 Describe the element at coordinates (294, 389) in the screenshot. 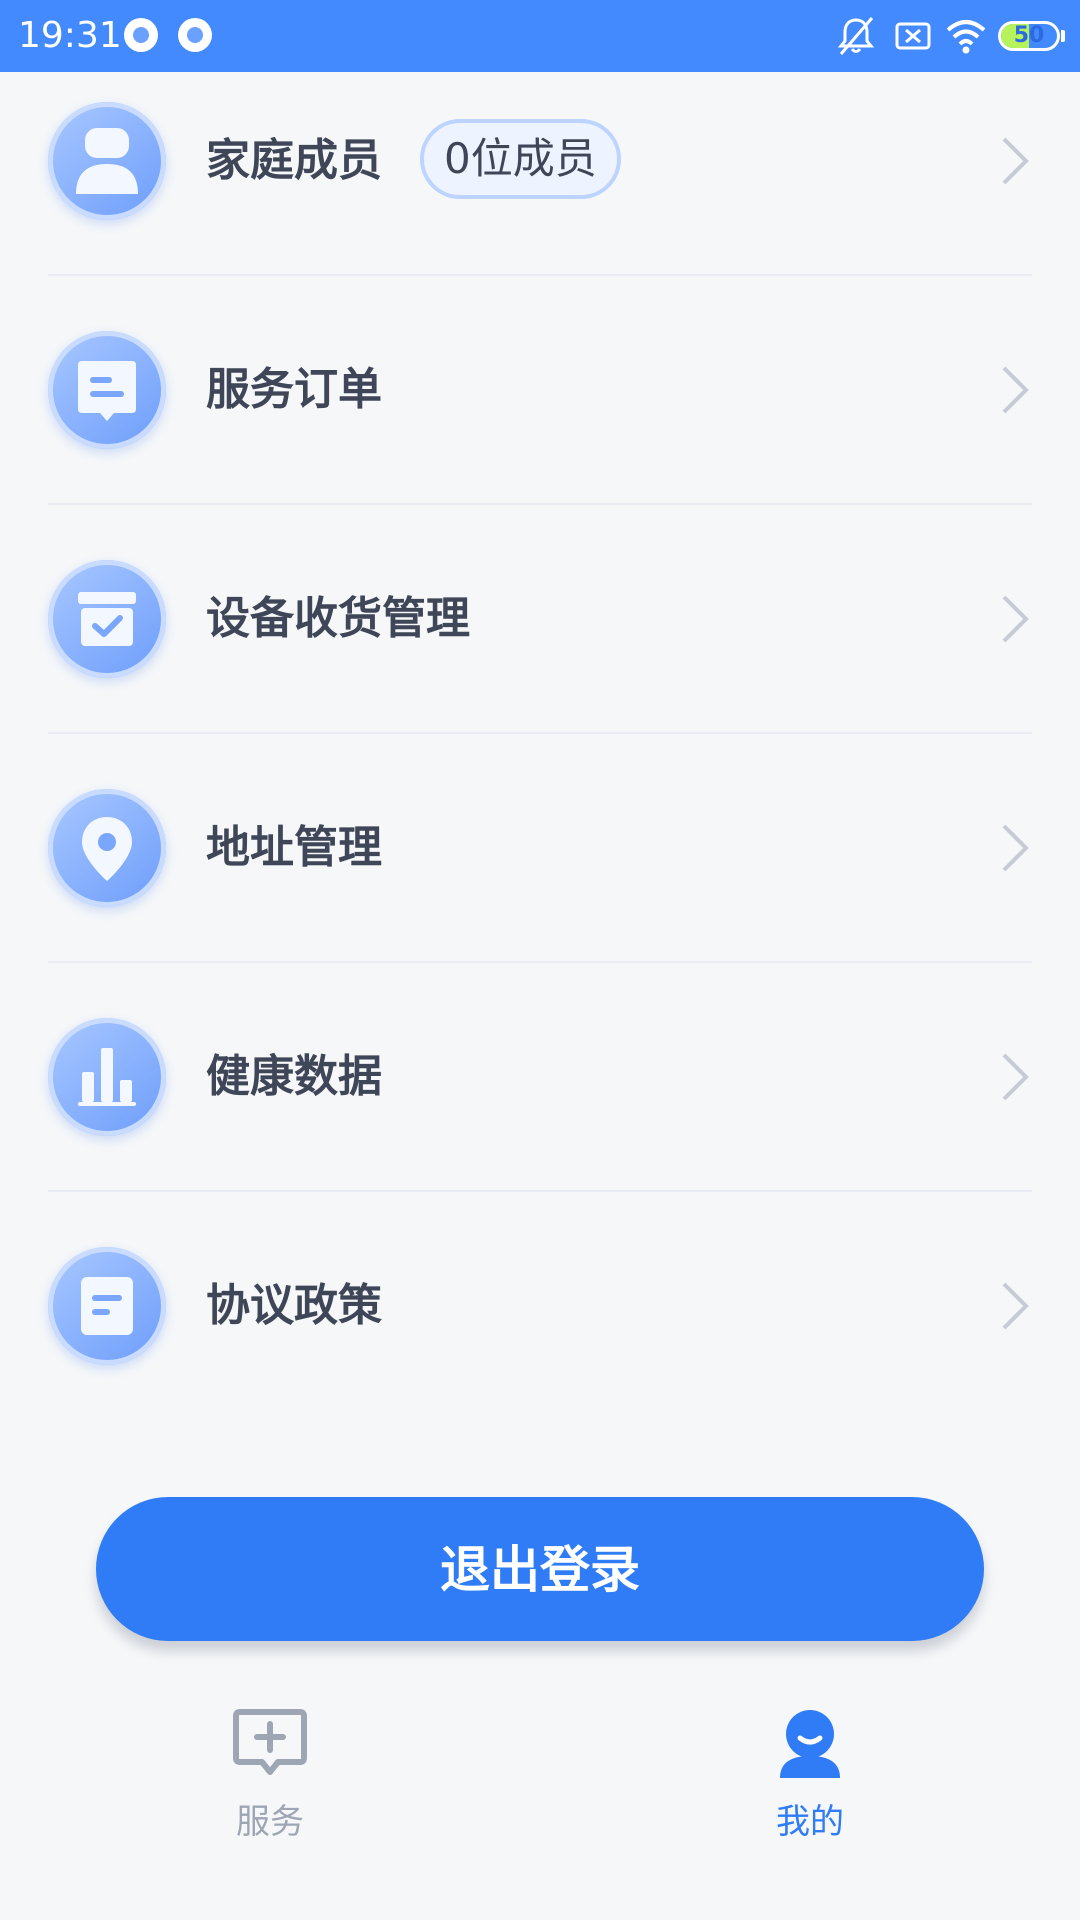

I see `menu-item-label: 服务订单` at that location.